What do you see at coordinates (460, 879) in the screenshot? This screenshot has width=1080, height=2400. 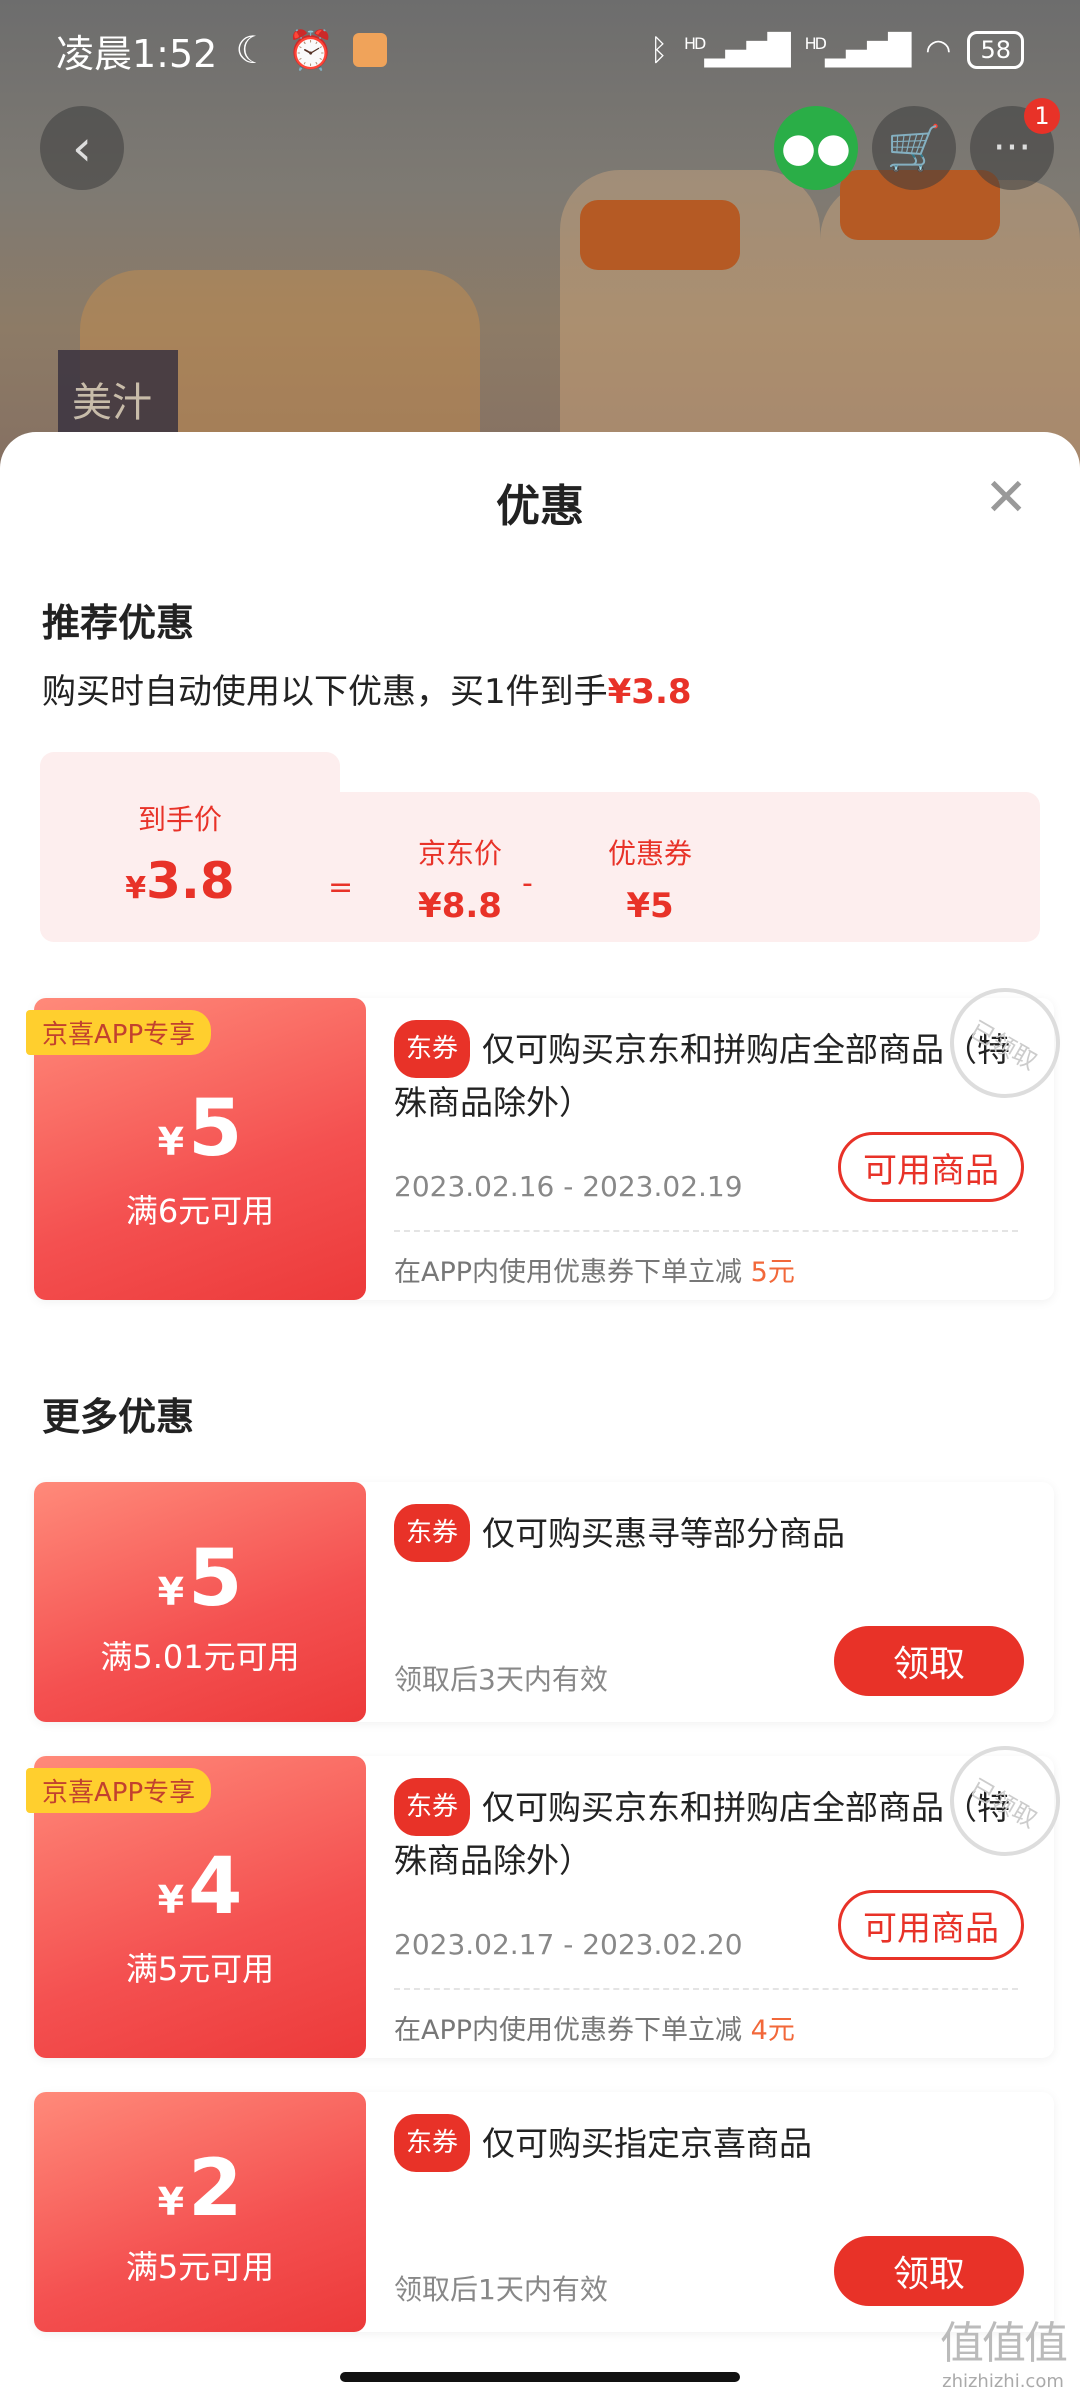 I see `jd-price: 京东价 ¥8.8` at bounding box center [460, 879].